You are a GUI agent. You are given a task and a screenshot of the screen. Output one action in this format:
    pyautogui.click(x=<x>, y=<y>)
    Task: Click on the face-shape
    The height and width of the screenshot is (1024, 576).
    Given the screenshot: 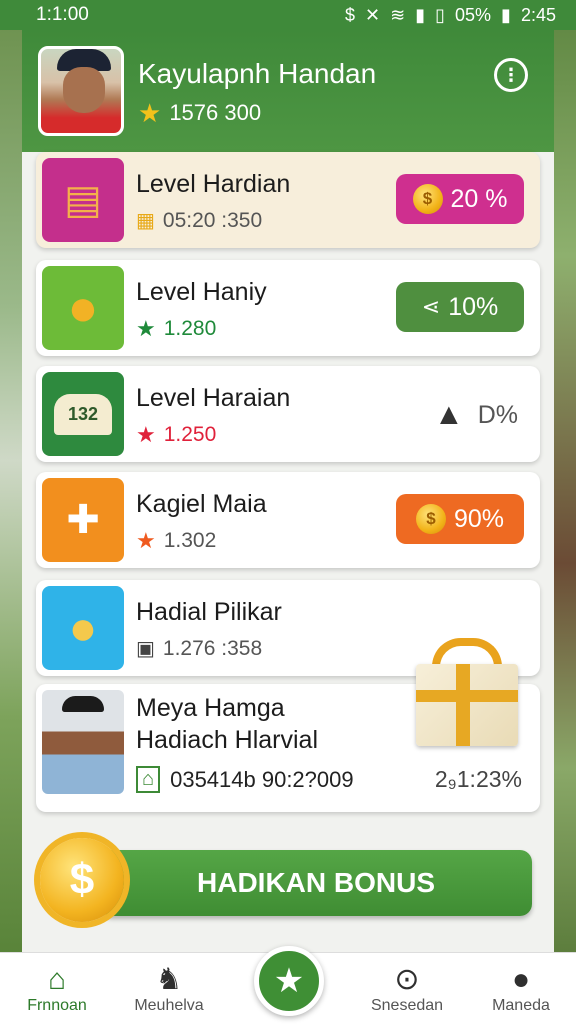 What is the action you would take?
    pyautogui.click(x=84, y=90)
    